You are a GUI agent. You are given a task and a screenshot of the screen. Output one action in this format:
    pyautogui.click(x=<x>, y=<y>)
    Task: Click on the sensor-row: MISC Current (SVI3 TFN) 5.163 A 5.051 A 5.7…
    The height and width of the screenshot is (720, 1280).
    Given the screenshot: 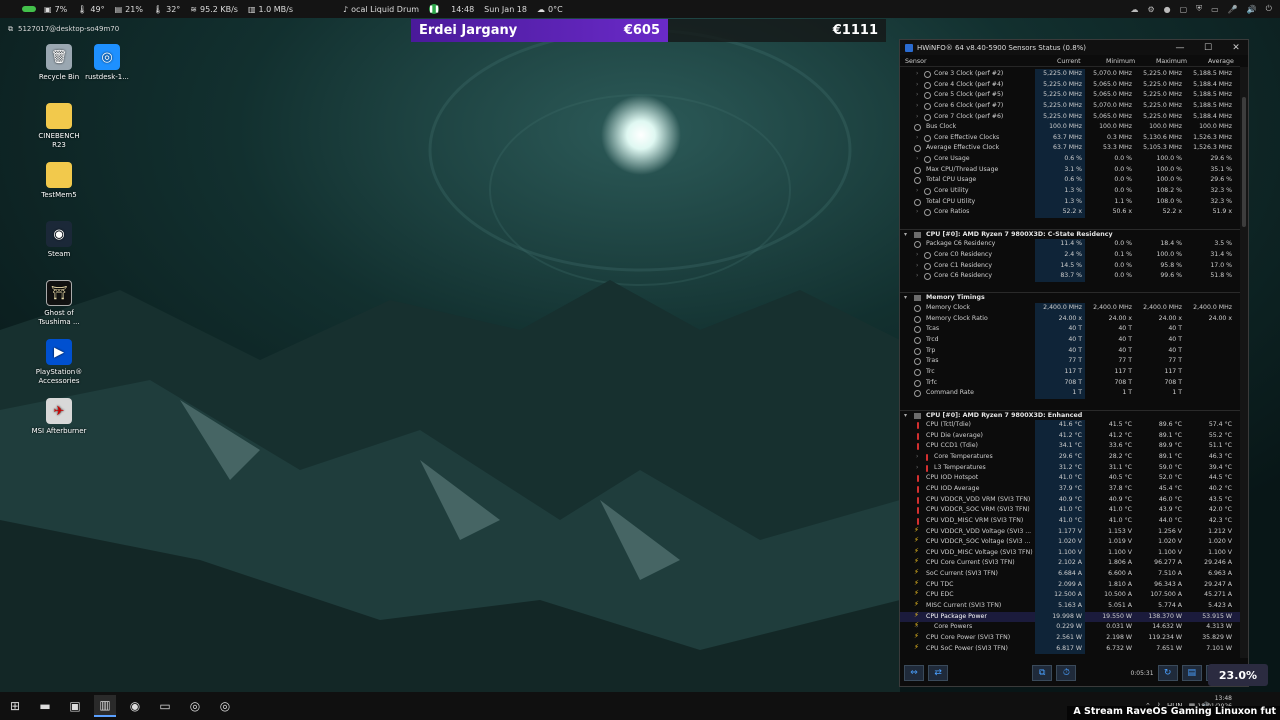 What is the action you would take?
    pyautogui.click(x=1070, y=605)
    